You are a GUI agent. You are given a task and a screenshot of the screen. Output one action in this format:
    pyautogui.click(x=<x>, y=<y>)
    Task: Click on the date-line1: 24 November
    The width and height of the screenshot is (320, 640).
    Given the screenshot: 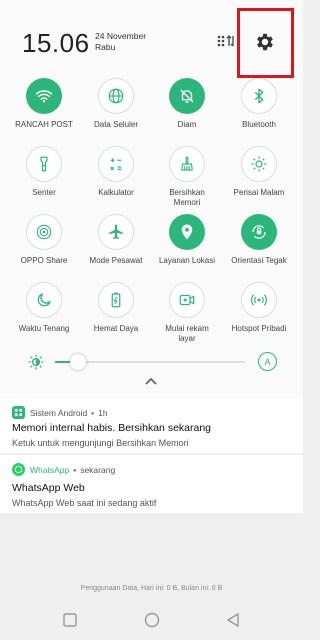 What is the action you would take?
    pyautogui.click(x=121, y=36)
    